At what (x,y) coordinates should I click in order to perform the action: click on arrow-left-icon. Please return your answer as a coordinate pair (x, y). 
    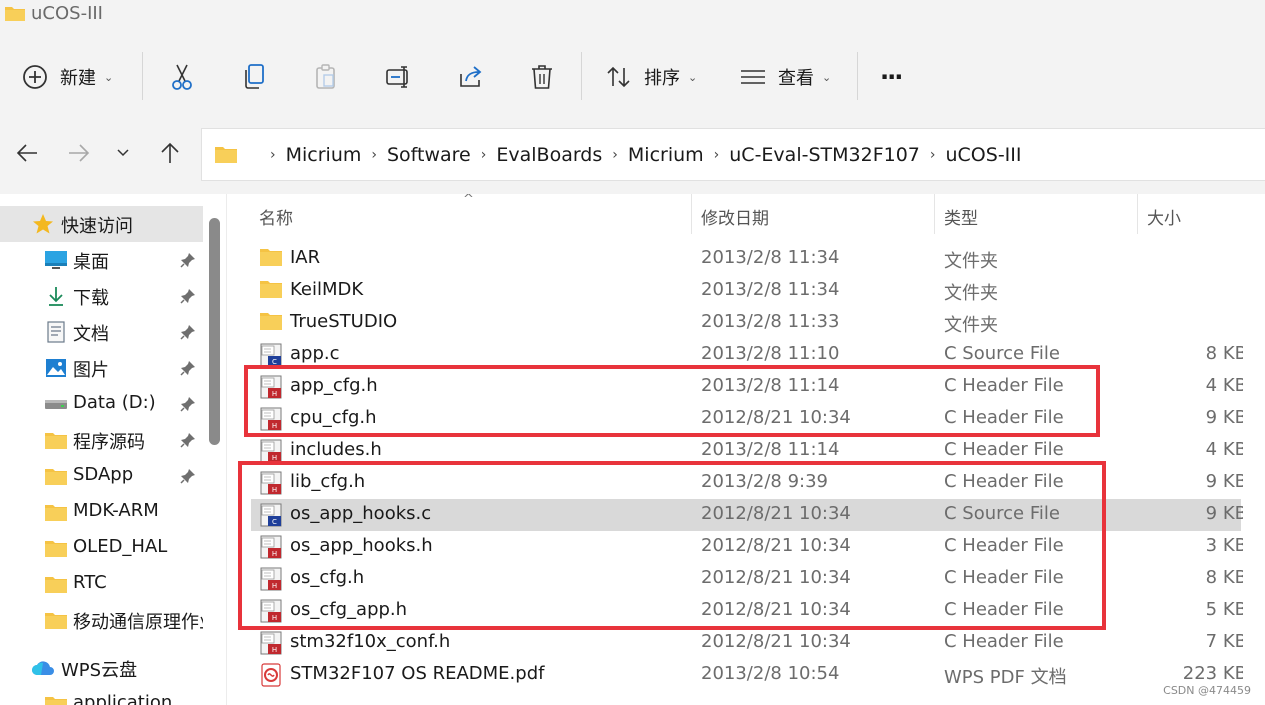
    Looking at the image, I should click on (26, 153).